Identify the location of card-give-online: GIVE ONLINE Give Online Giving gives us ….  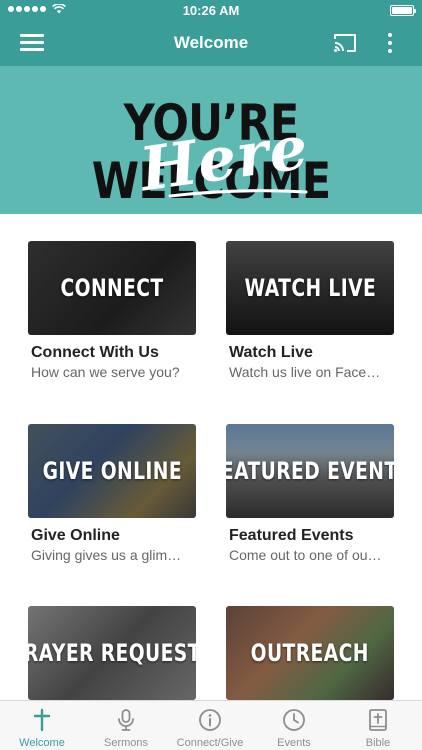
(112, 493).